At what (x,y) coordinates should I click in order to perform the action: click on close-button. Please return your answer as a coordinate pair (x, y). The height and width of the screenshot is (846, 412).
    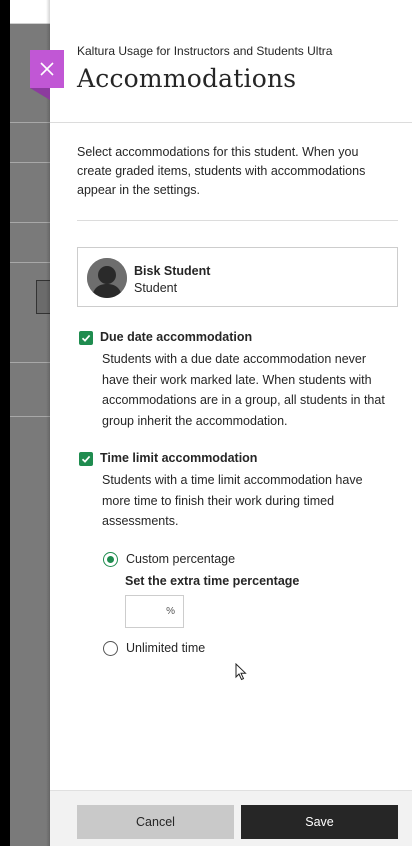
    Looking at the image, I should click on (47, 69).